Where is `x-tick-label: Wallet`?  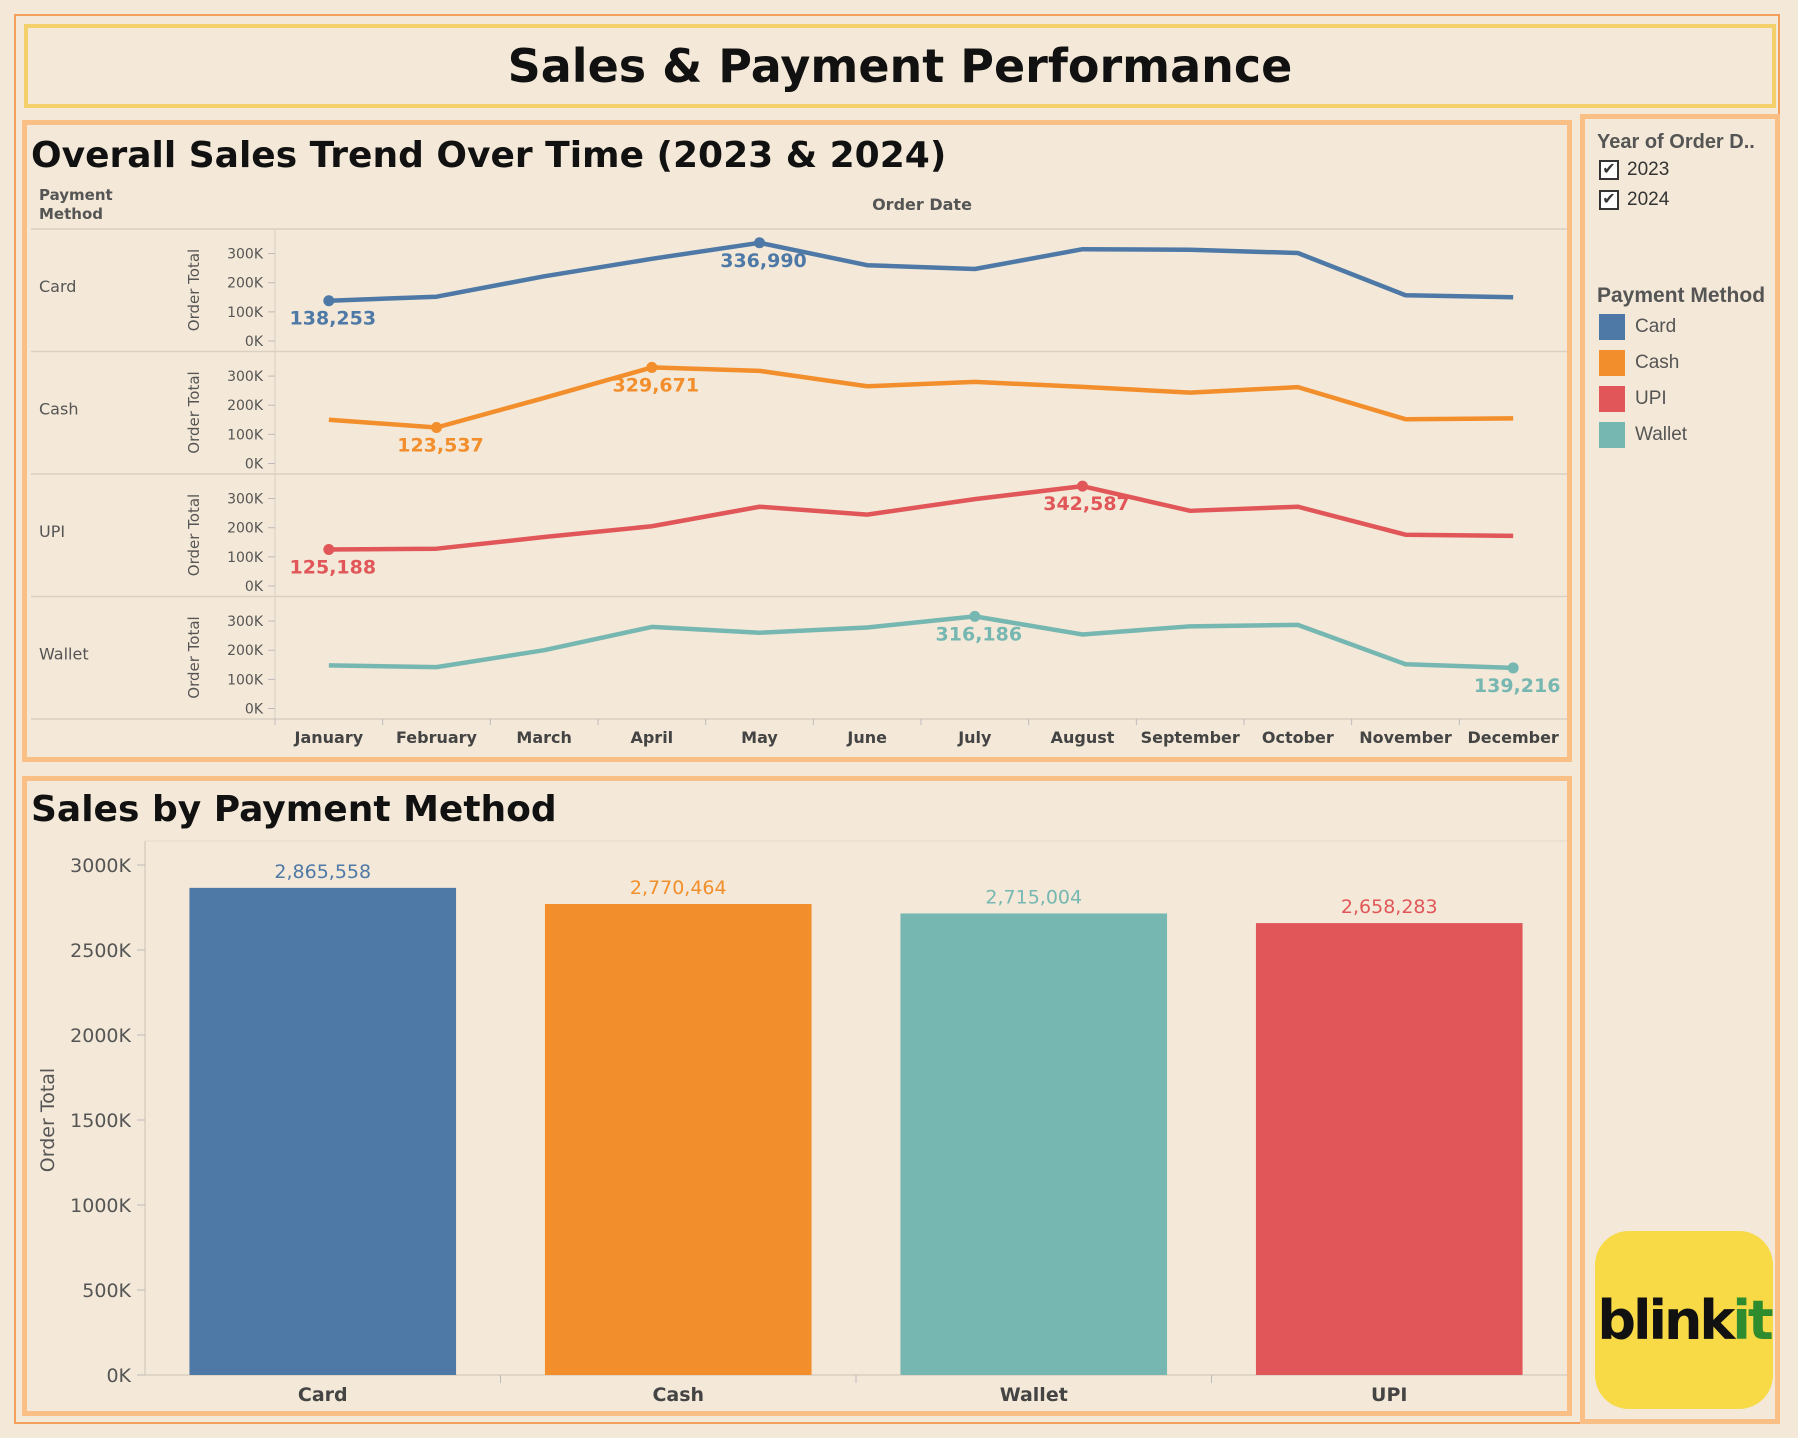
x-tick-label: Wallet is located at coordinates (1034, 1395).